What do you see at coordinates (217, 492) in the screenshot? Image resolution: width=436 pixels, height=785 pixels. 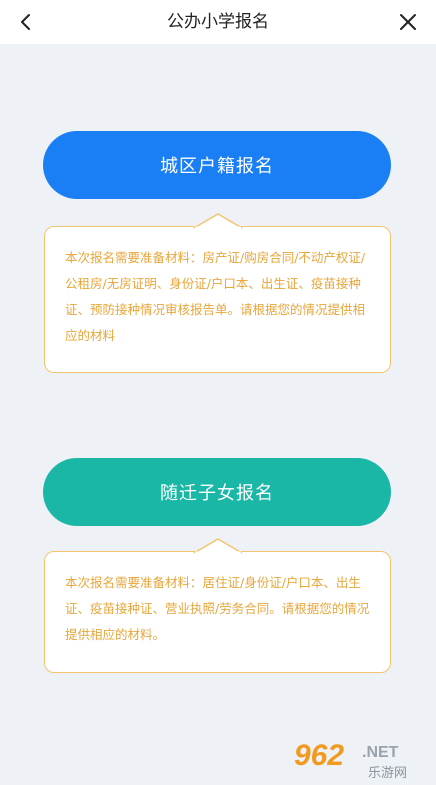 I see `migrant-registration-button: 随迁子女报名` at bounding box center [217, 492].